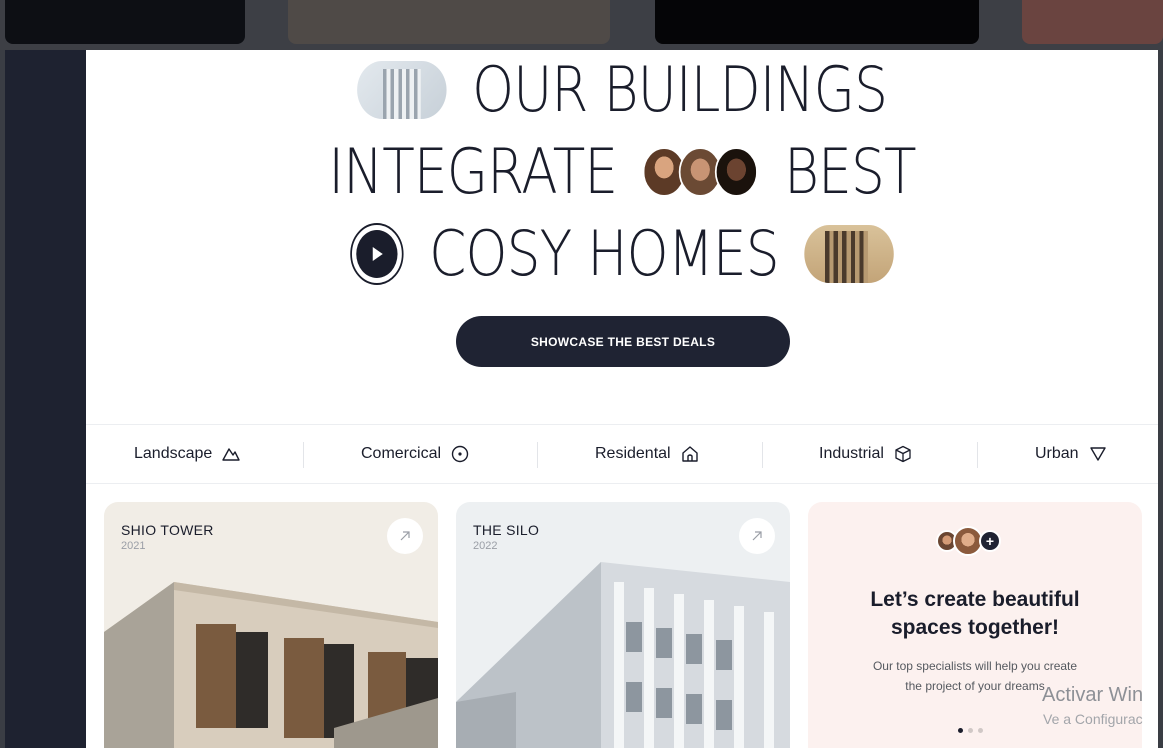 The image size is (1163, 748). I want to click on promo-text-line: Our top specialists will help you create, so click(975, 666).